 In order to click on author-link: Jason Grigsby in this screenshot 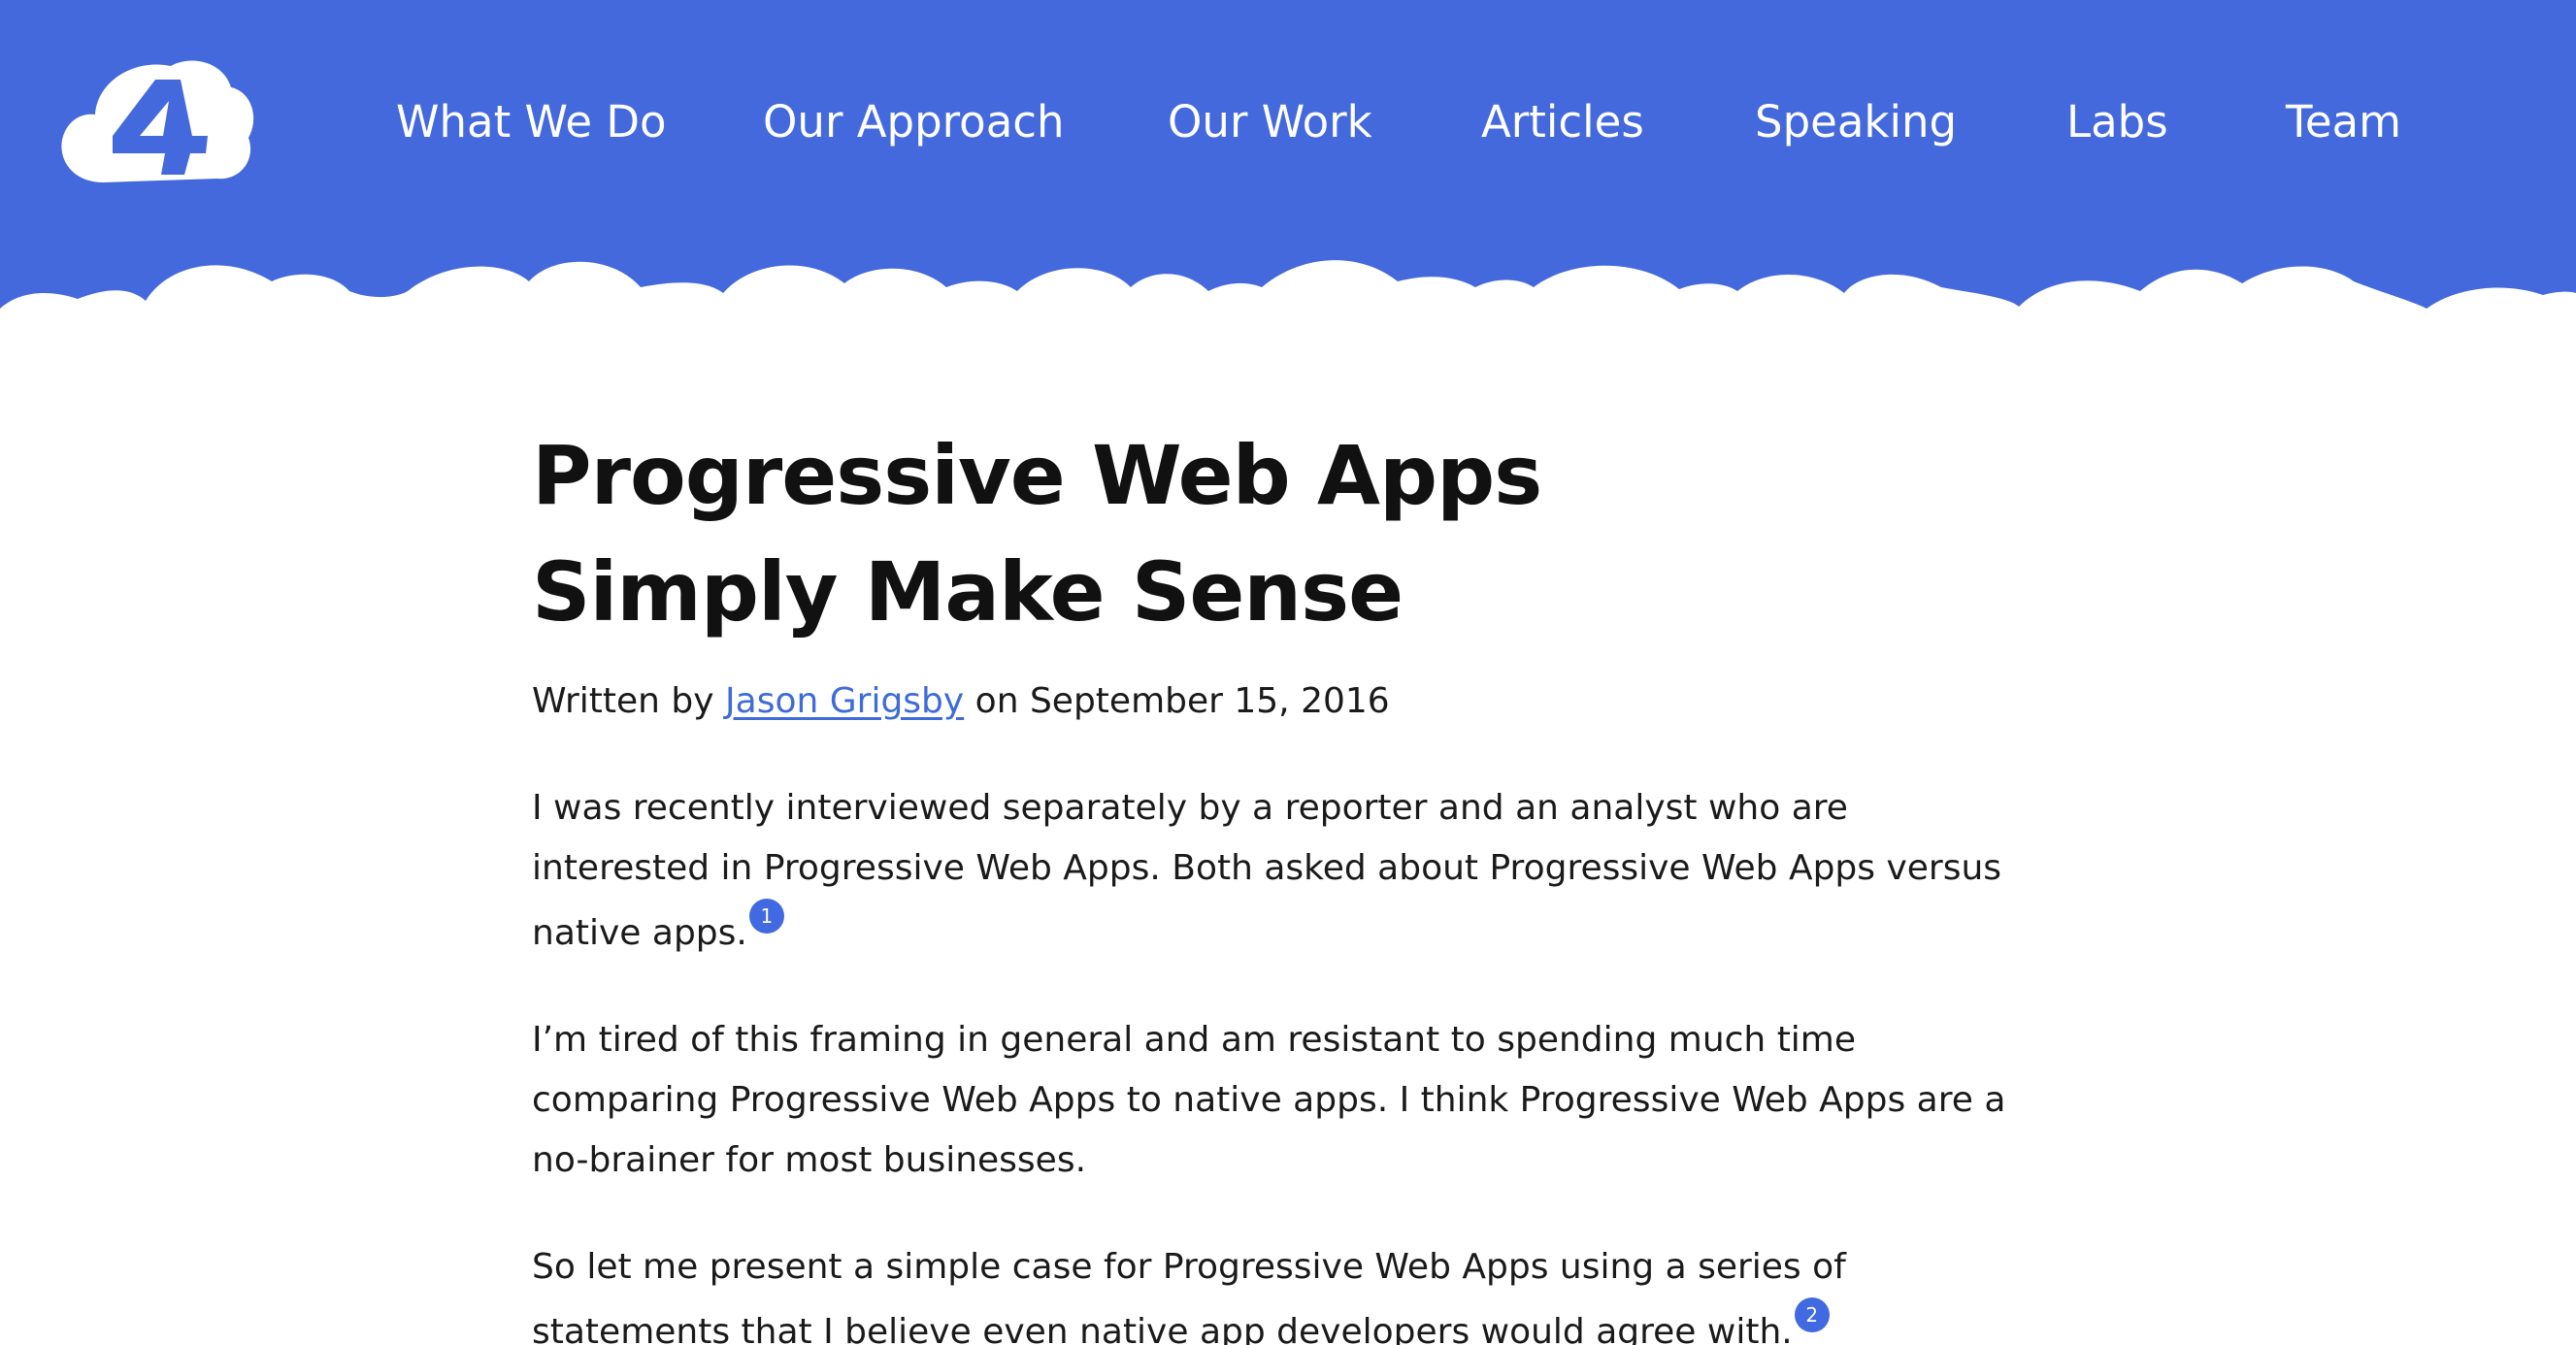, I will do `click(844, 701)`.